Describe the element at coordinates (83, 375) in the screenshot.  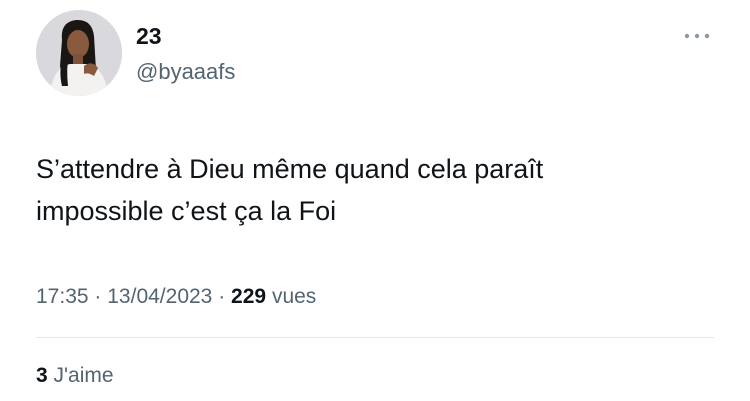
I see `likes-label: J'aime` at that location.